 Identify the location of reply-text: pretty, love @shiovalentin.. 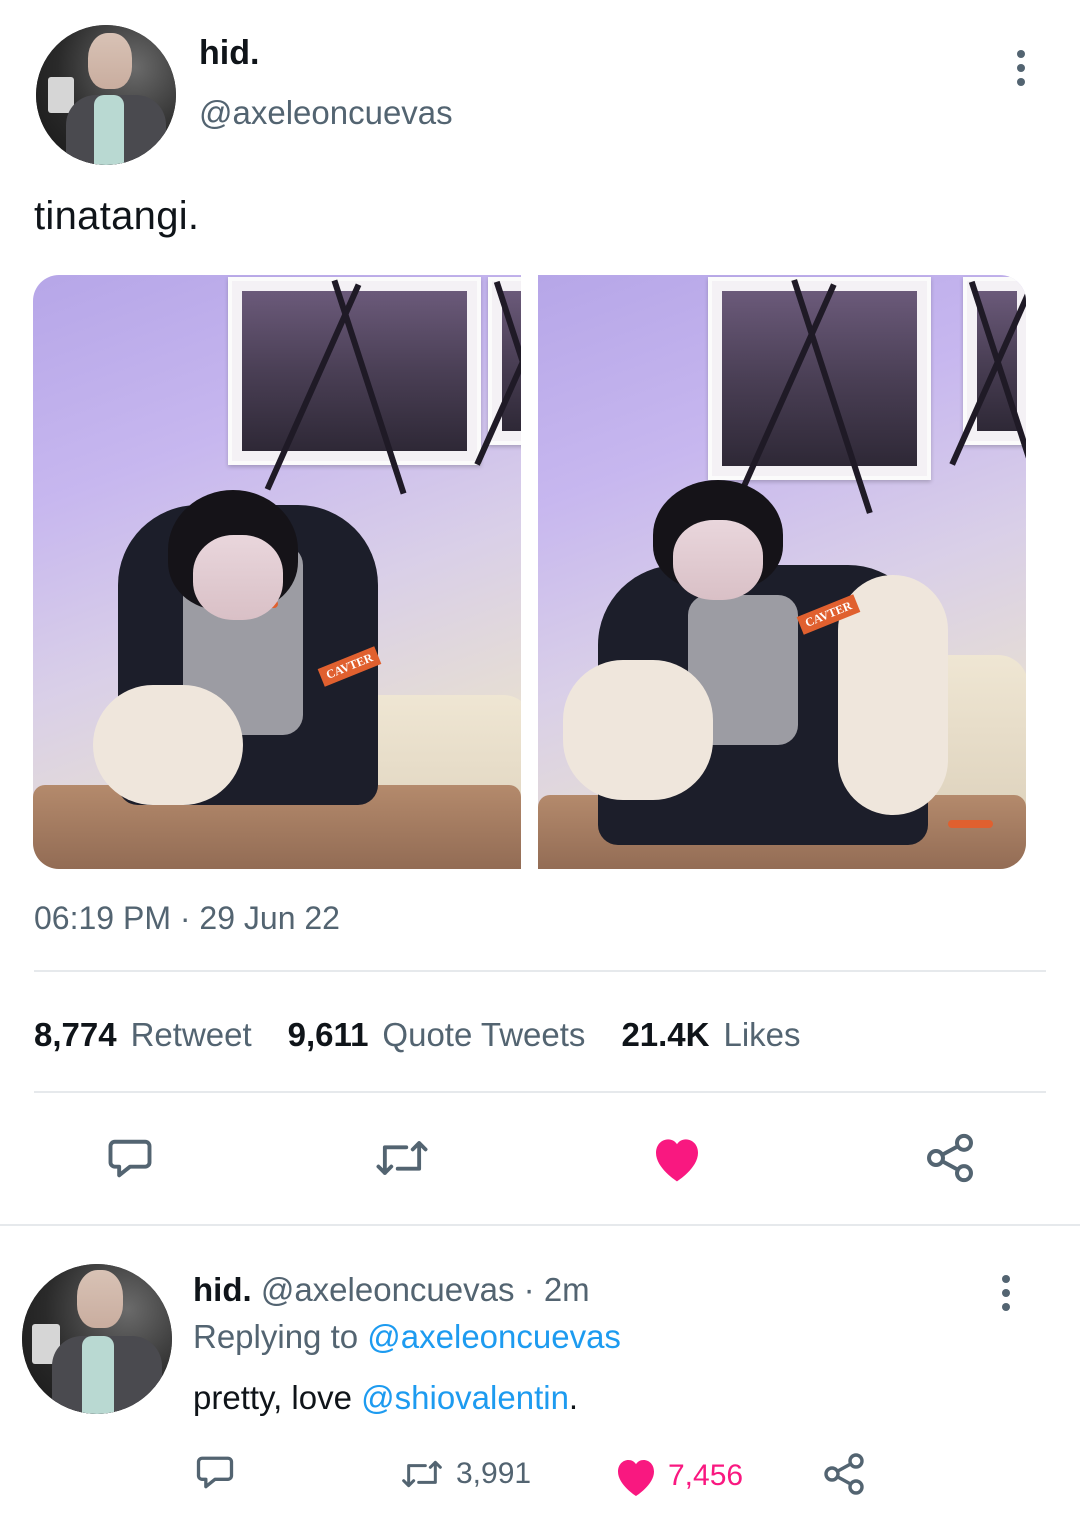
(386, 1397).